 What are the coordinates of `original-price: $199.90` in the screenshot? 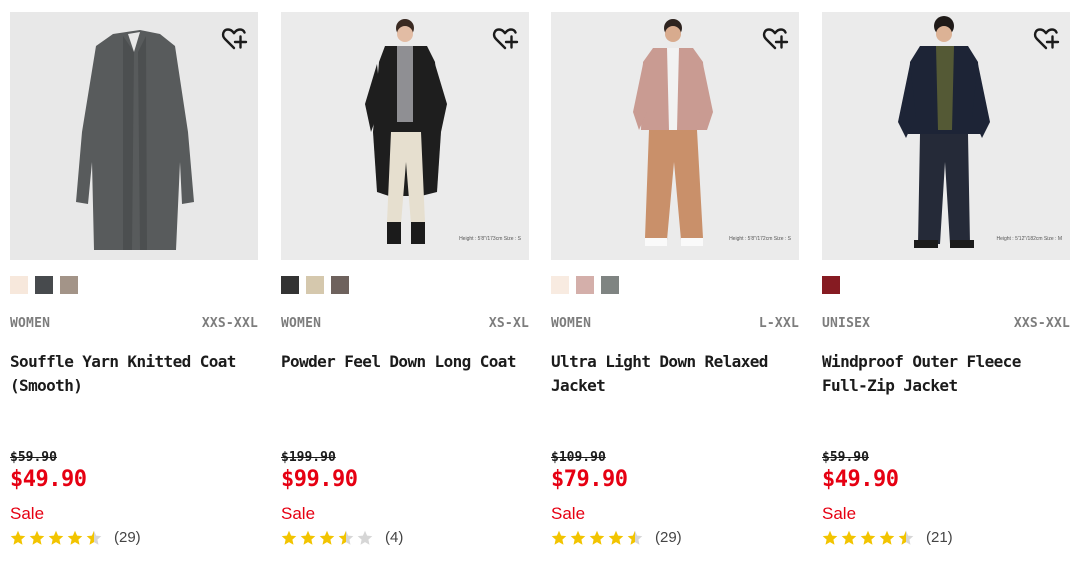 It's located at (308, 457).